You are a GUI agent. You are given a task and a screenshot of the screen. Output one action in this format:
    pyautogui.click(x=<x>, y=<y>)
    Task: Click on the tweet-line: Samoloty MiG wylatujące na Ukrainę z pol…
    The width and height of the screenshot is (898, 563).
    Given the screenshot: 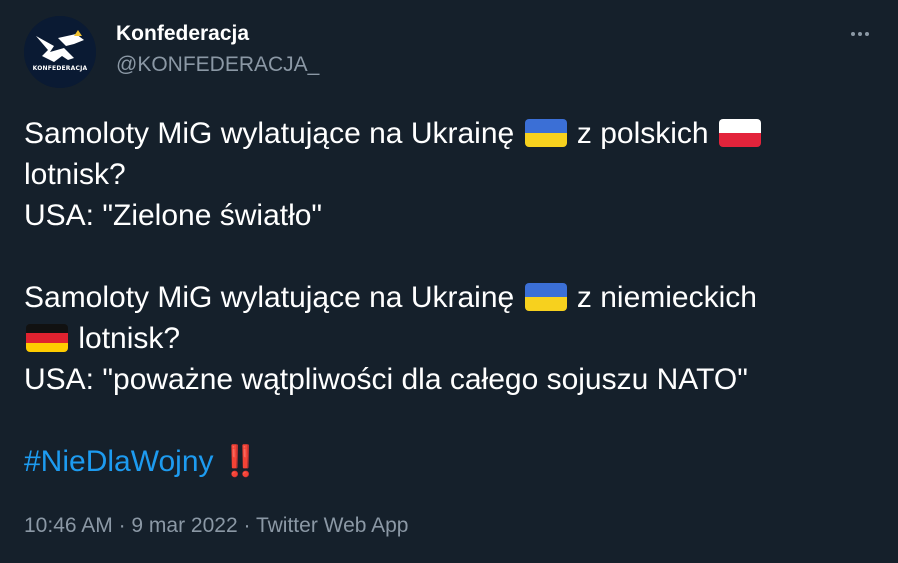 What is the action you would take?
    pyautogui.click(x=449, y=133)
    